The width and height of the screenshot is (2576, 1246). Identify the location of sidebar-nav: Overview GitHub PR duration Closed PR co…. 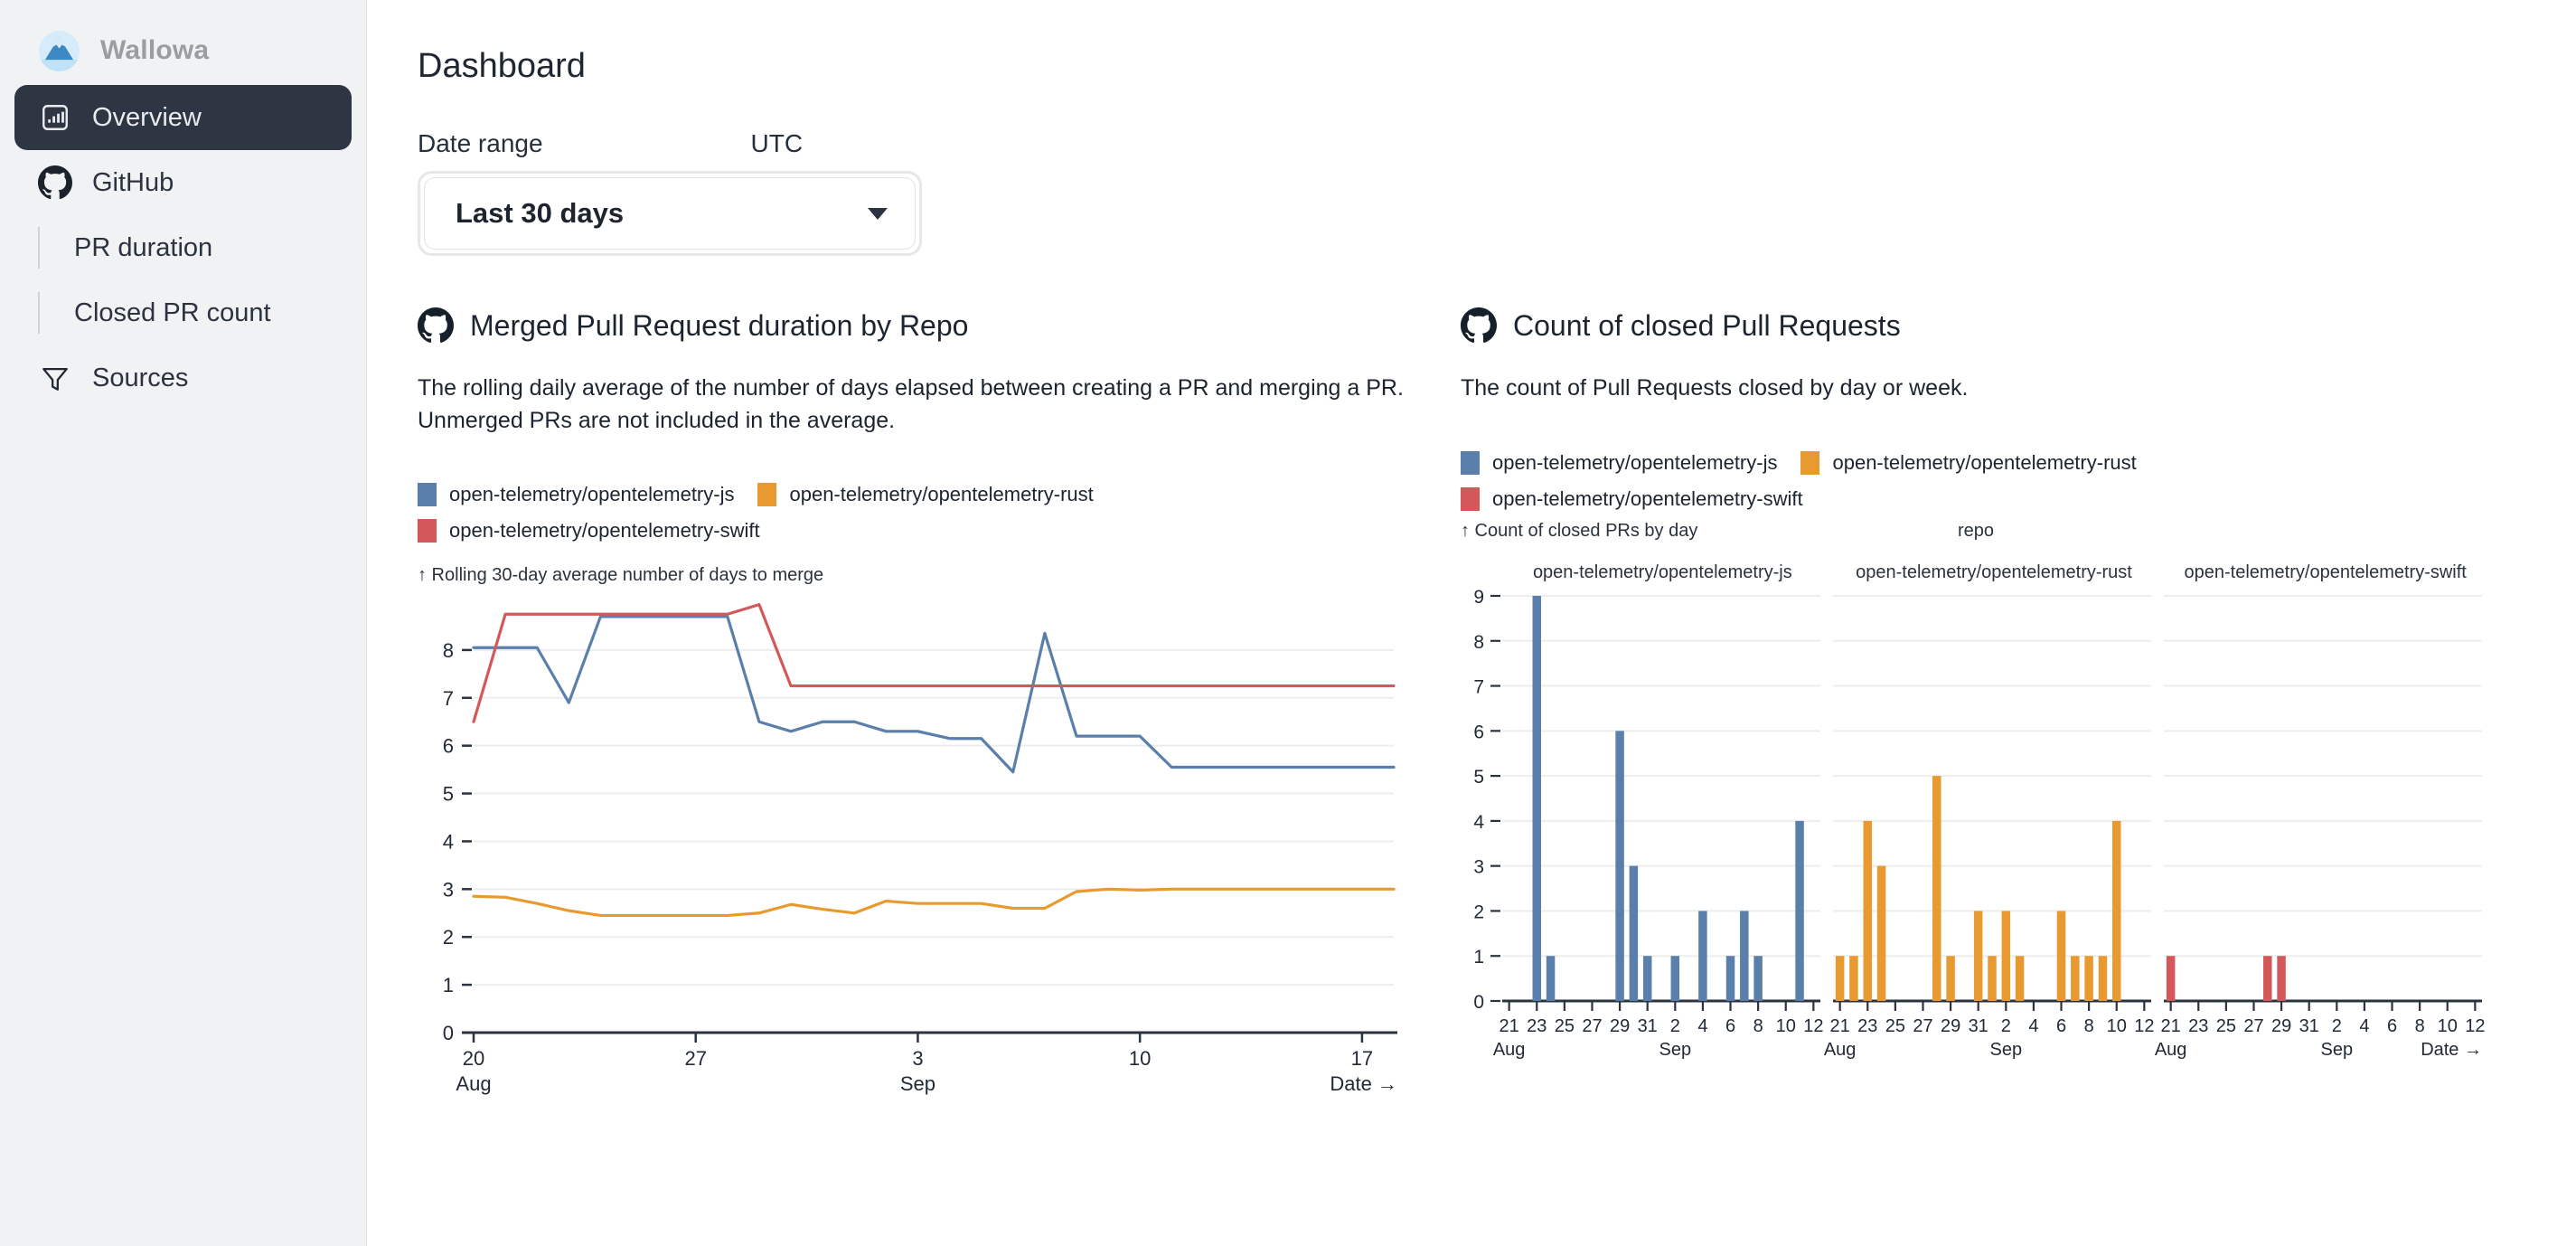
(183, 248).